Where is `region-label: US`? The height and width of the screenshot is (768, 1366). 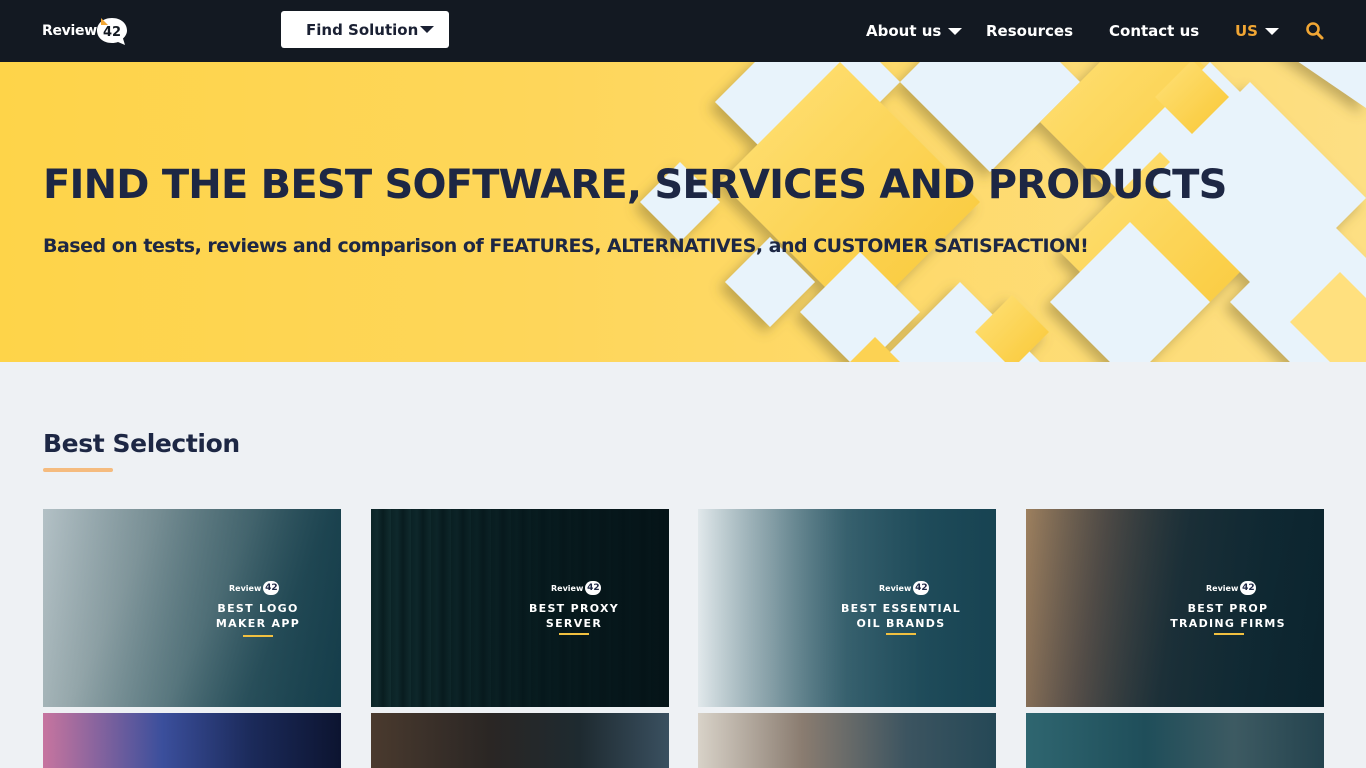 region-label: US is located at coordinates (1246, 31).